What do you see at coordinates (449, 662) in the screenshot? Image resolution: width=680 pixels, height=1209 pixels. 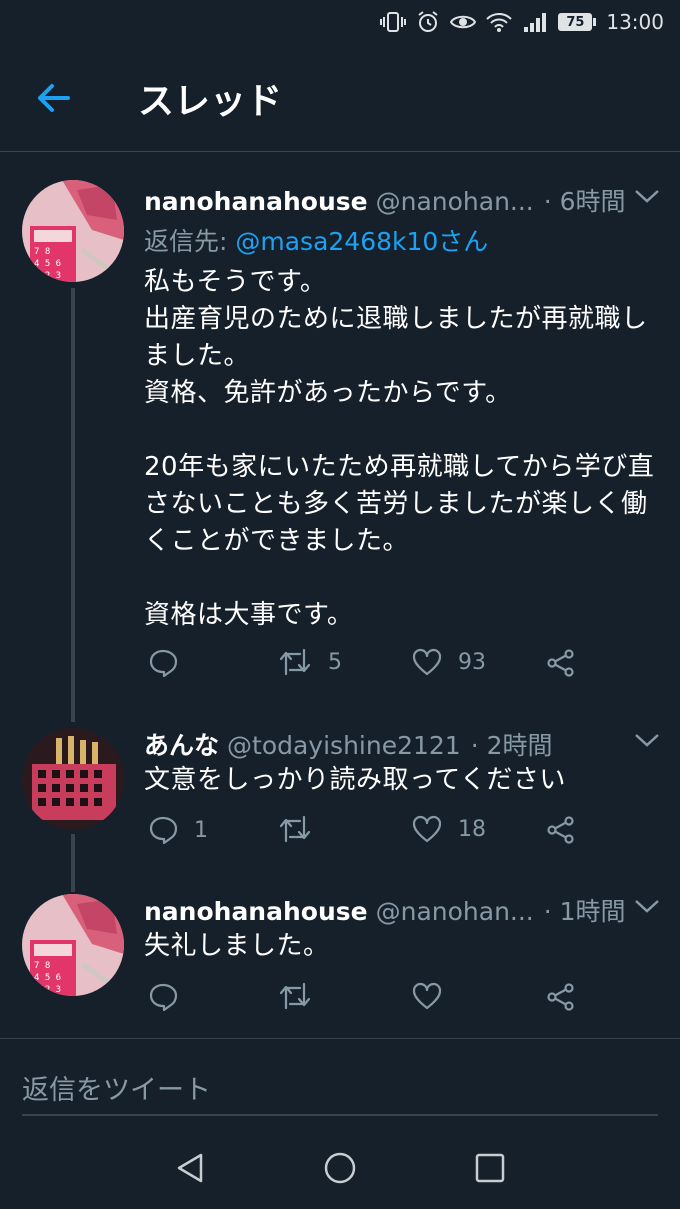 I see `like-button: 93` at bounding box center [449, 662].